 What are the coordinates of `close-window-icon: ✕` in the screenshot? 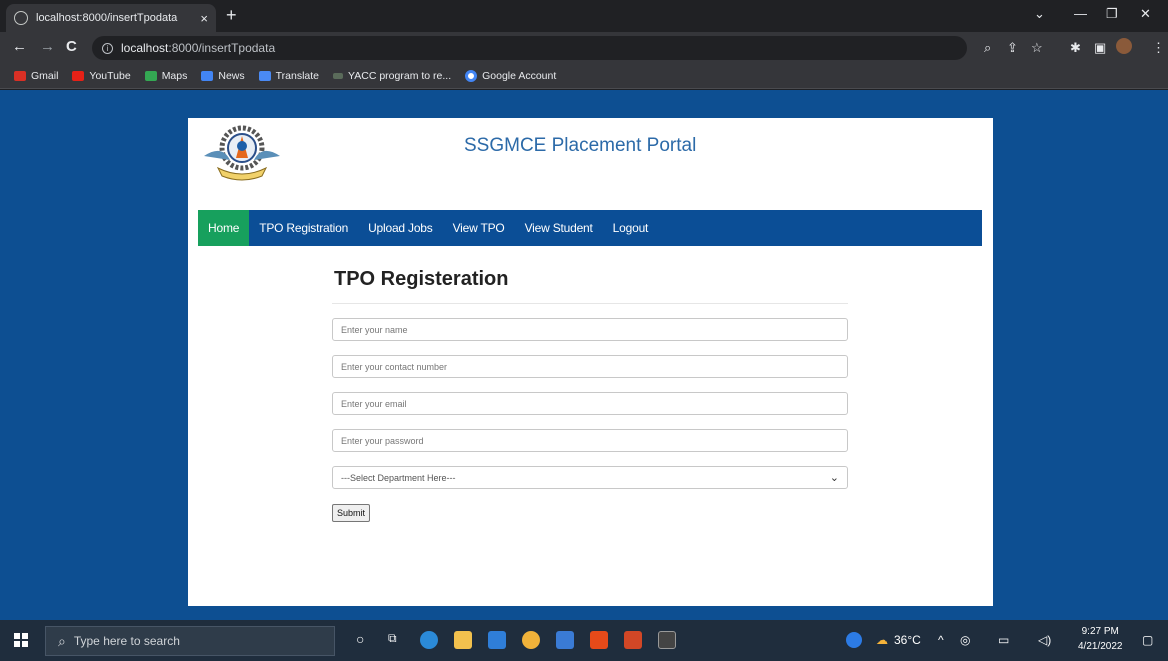 It's located at (1145, 14).